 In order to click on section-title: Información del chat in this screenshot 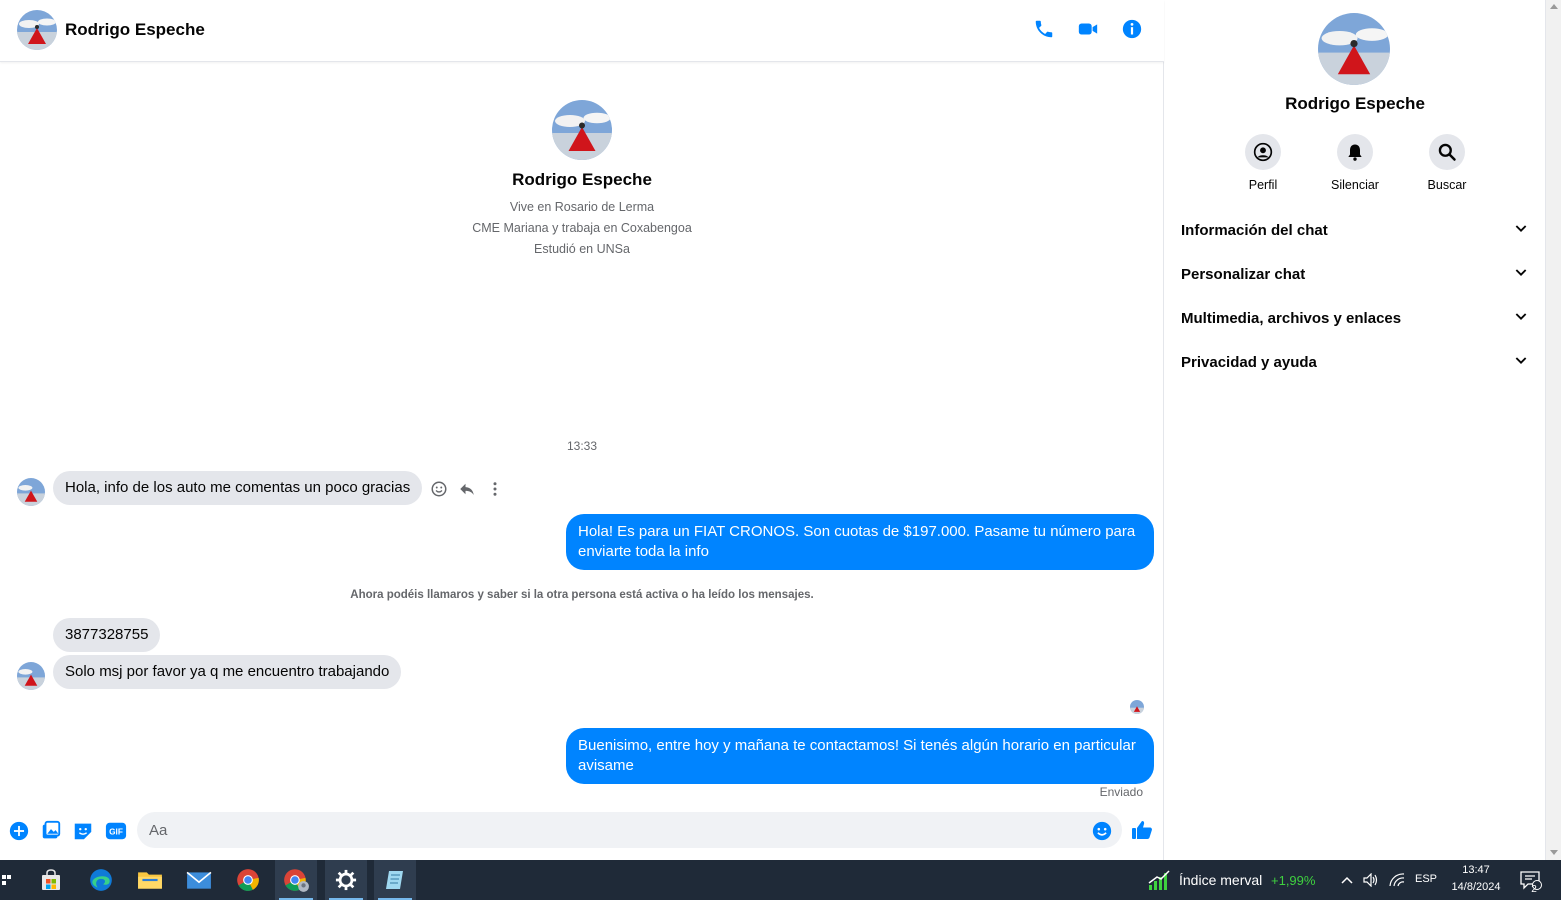, I will do `click(1254, 230)`.